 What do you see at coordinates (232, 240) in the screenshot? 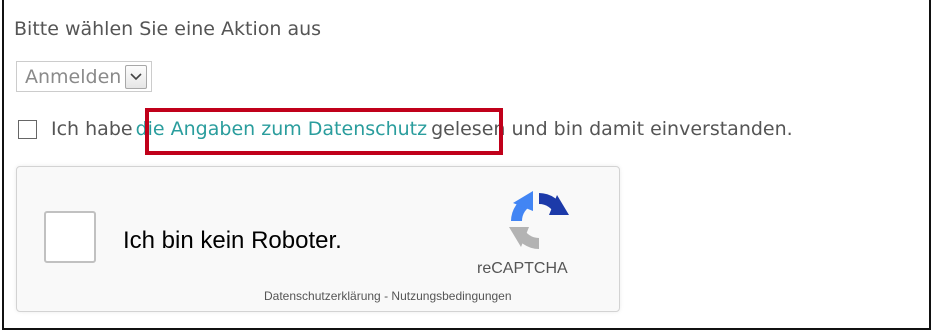
I see `recaptcha-label: Ich bin kein Roboter.` at bounding box center [232, 240].